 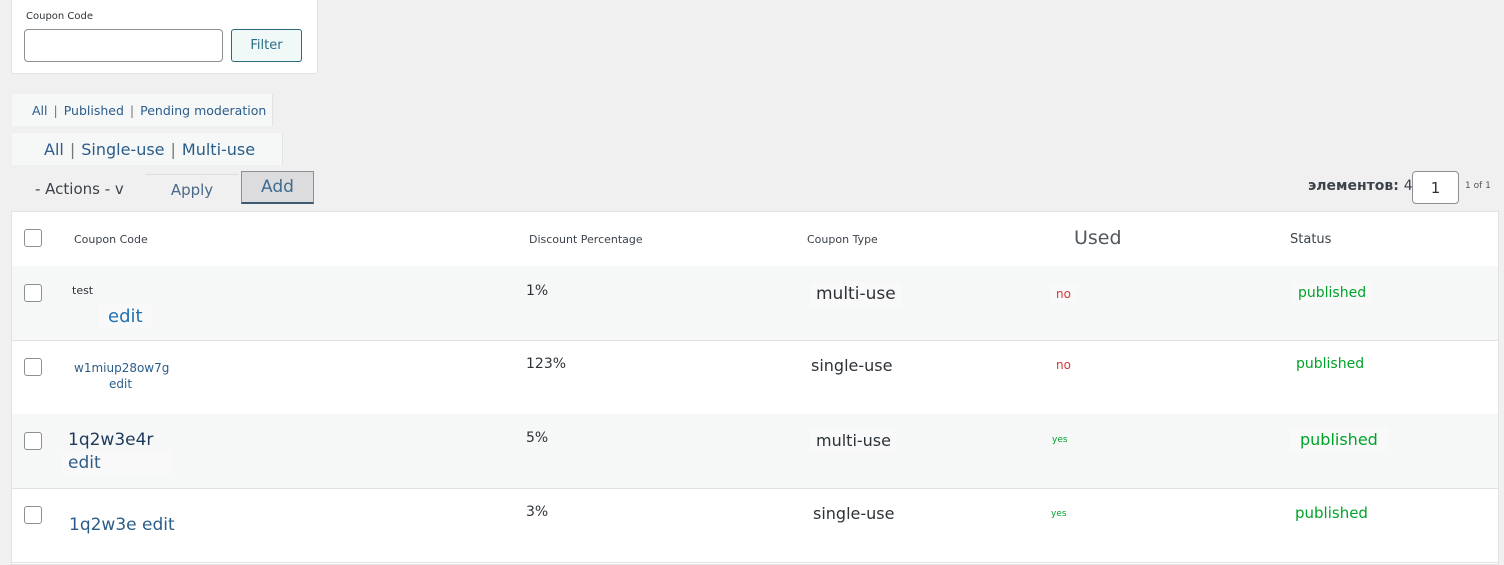 What do you see at coordinates (94, 110) in the screenshot?
I see `view-published: Published` at bounding box center [94, 110].